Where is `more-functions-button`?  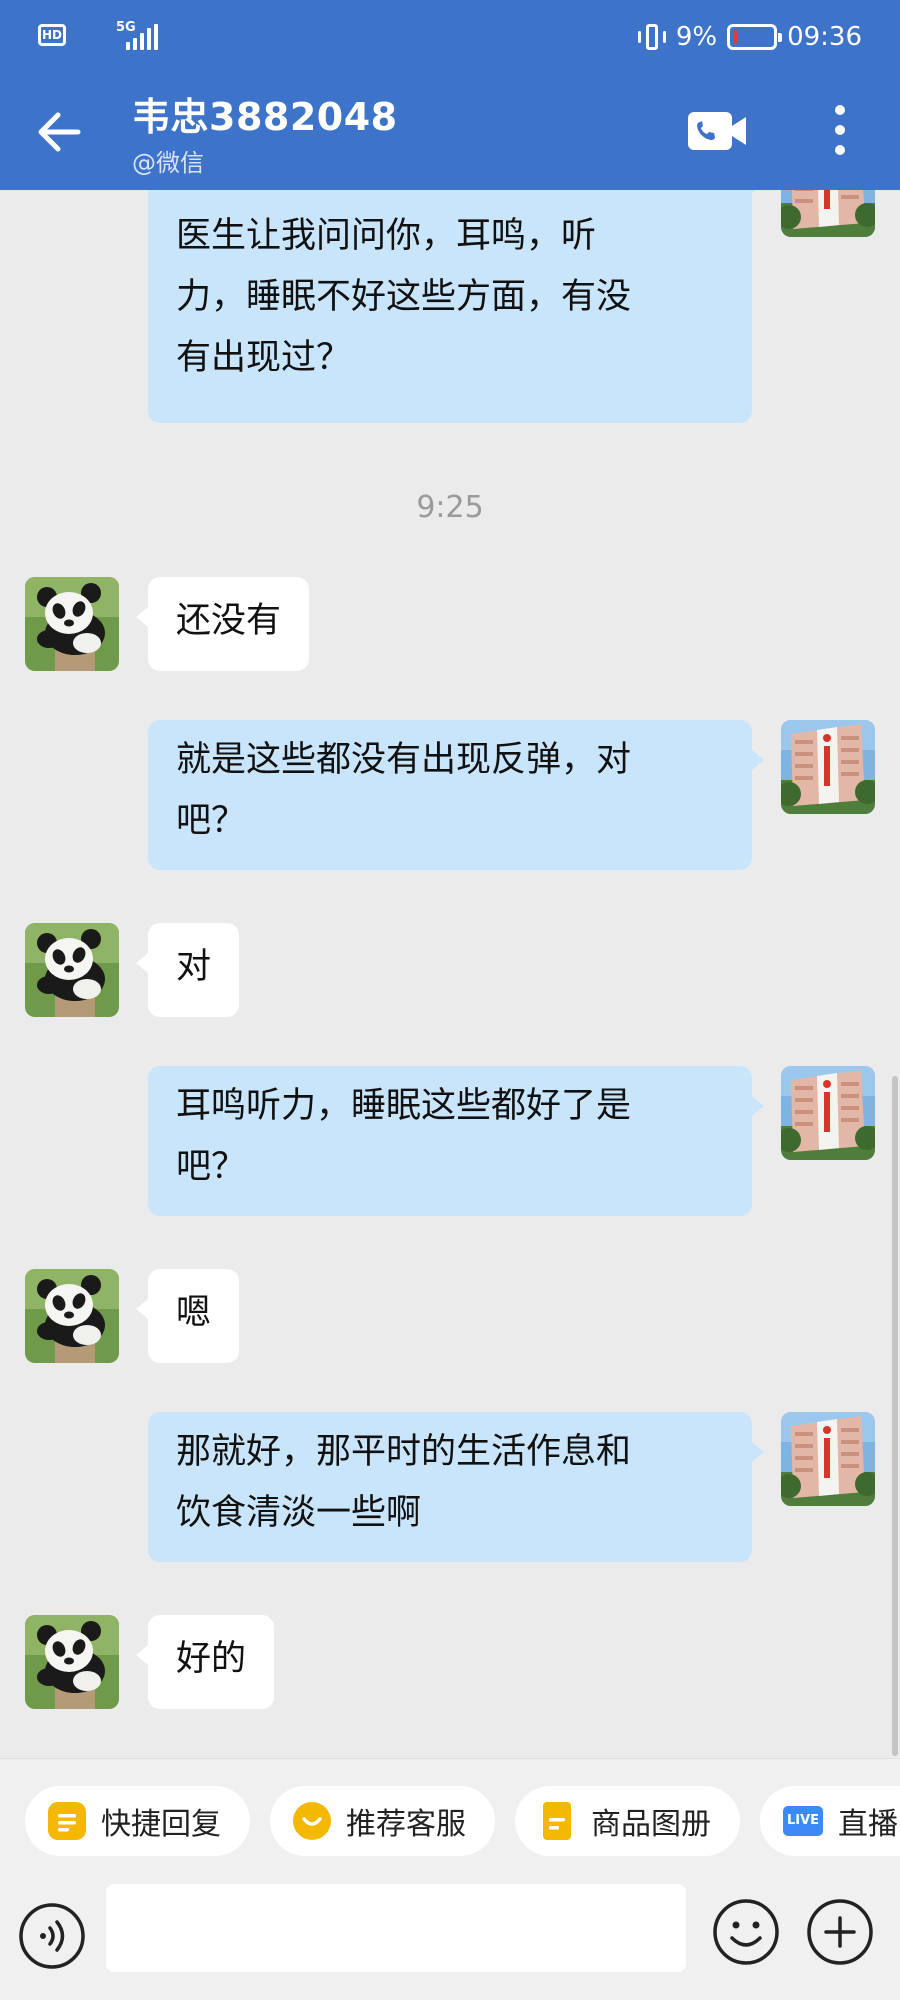
more-functions-button is located at coordinates (840, 1932).